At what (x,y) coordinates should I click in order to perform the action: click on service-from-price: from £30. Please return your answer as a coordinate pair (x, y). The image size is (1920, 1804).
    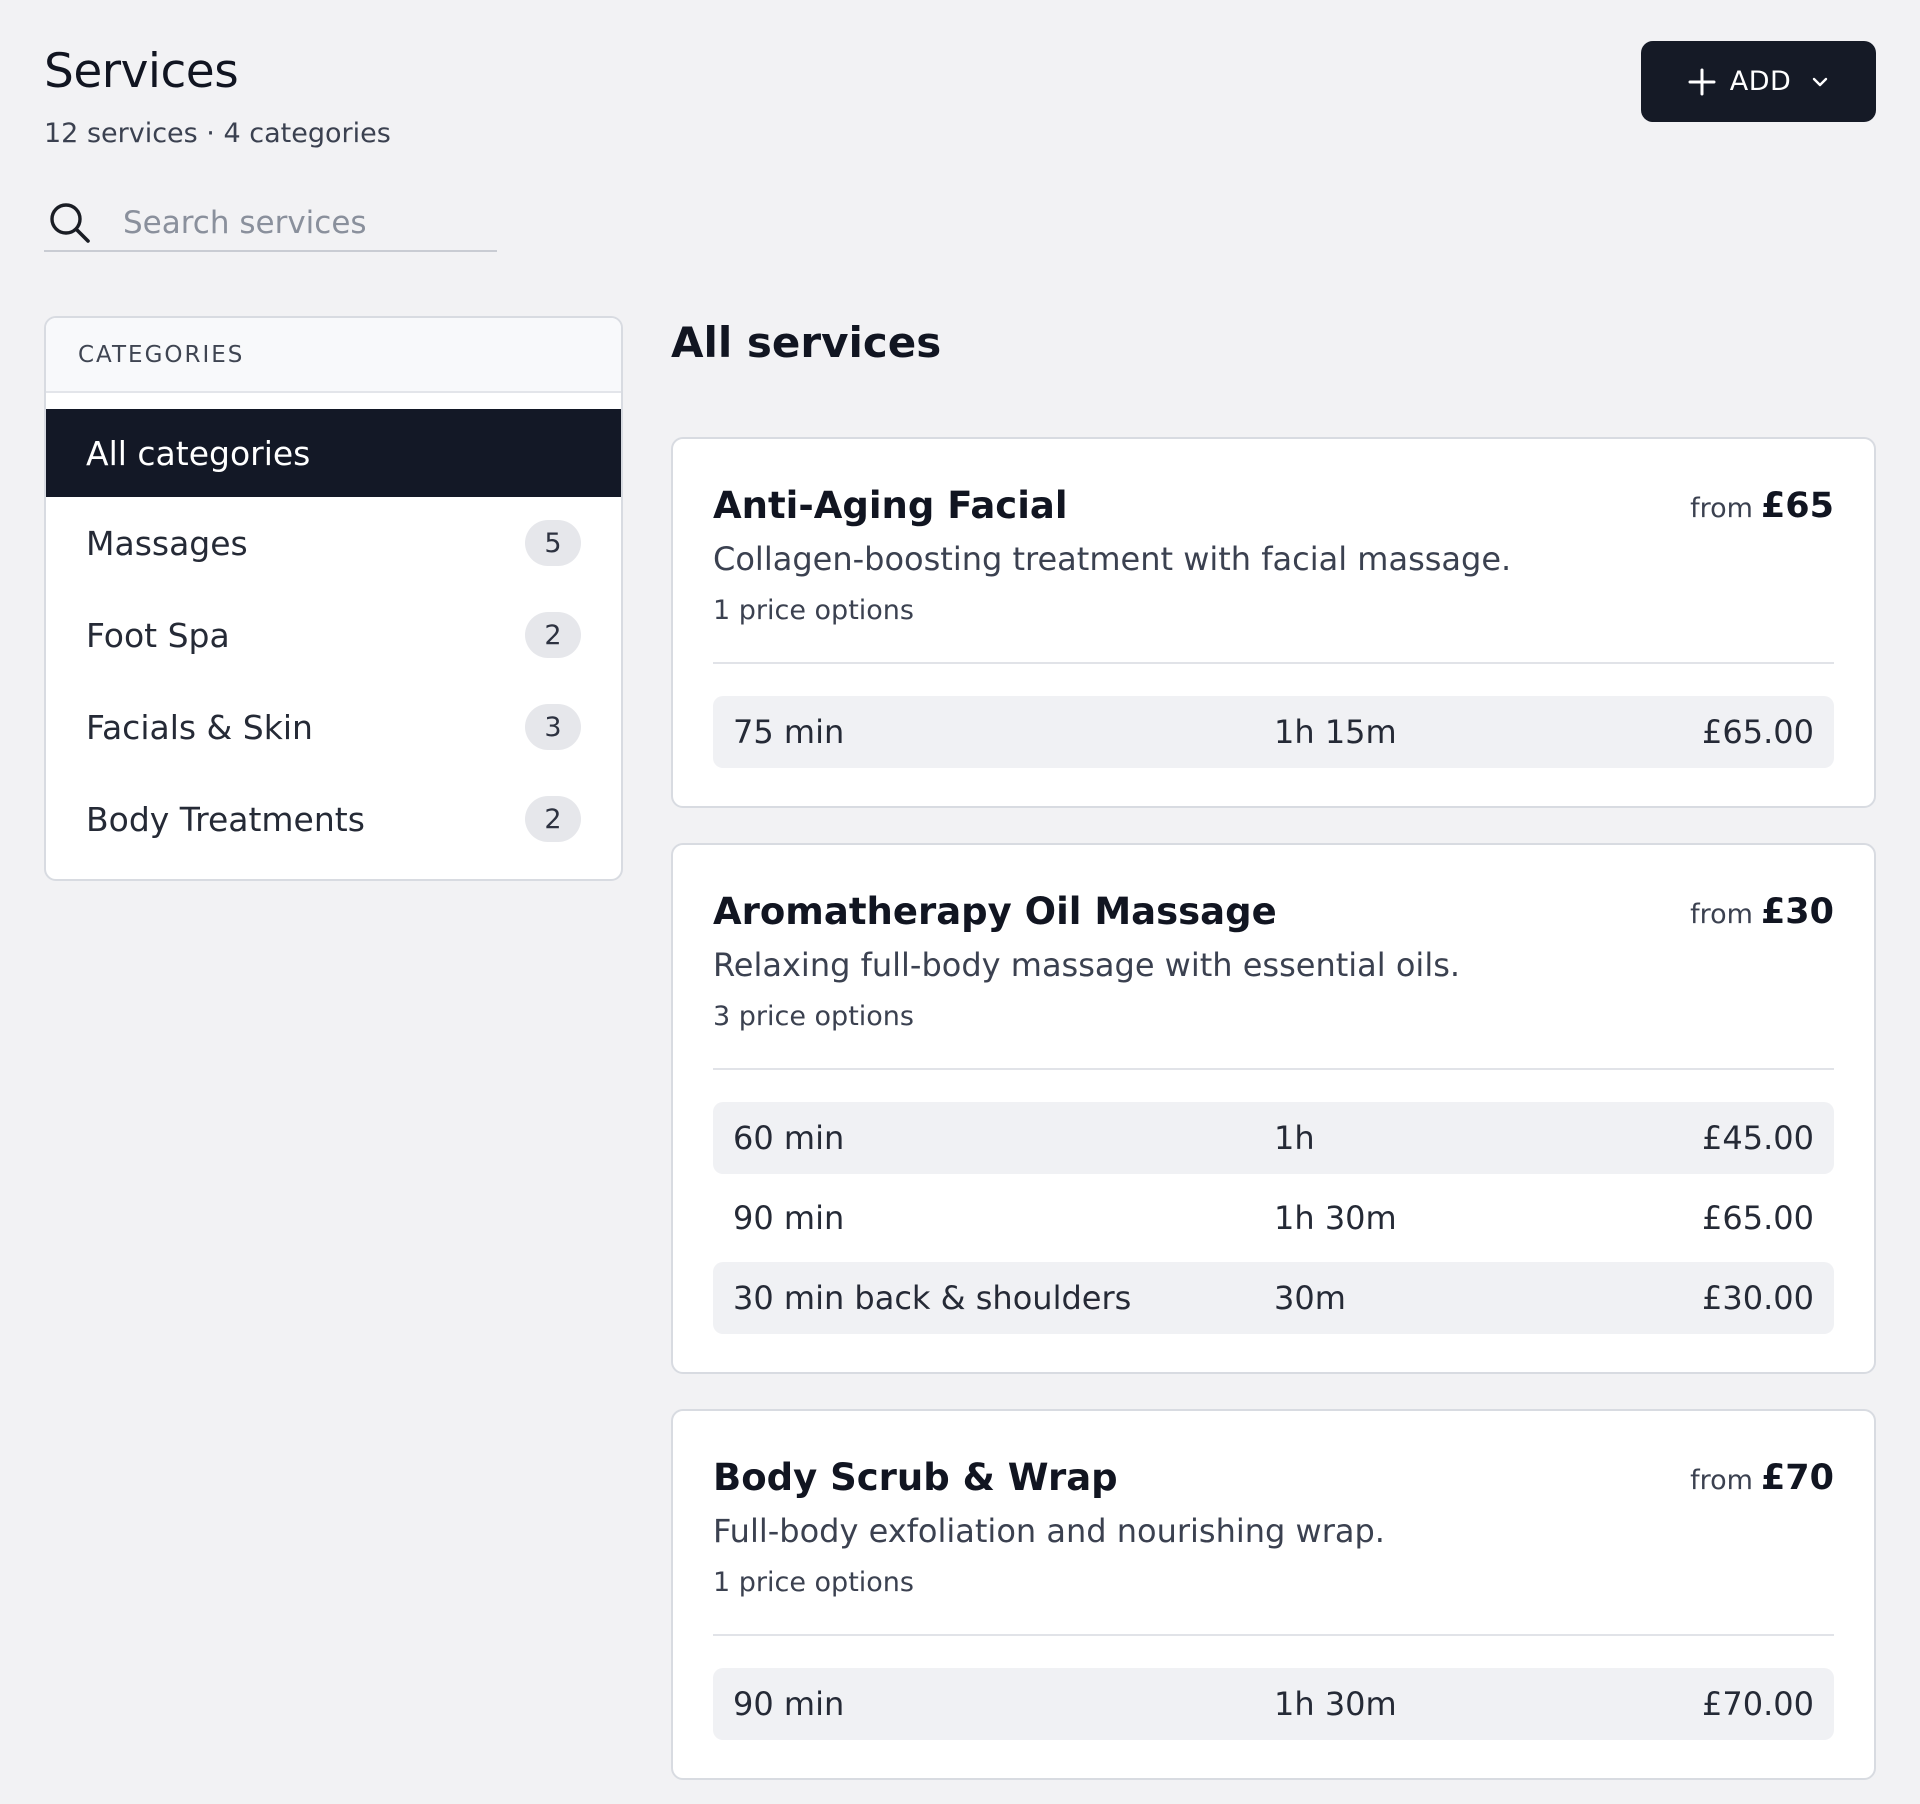
    Looking at the image, I should click on (1762, 913).